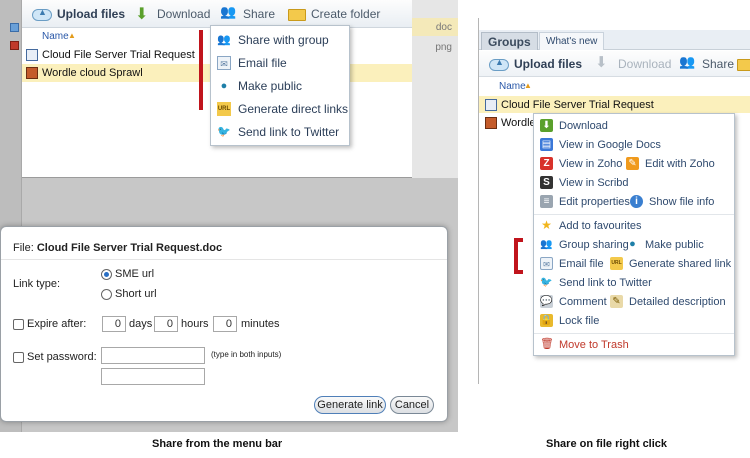  Describe the element at coordinates (262, 63) in the screenshot. I see `menu-item-label: Email file` at that location.